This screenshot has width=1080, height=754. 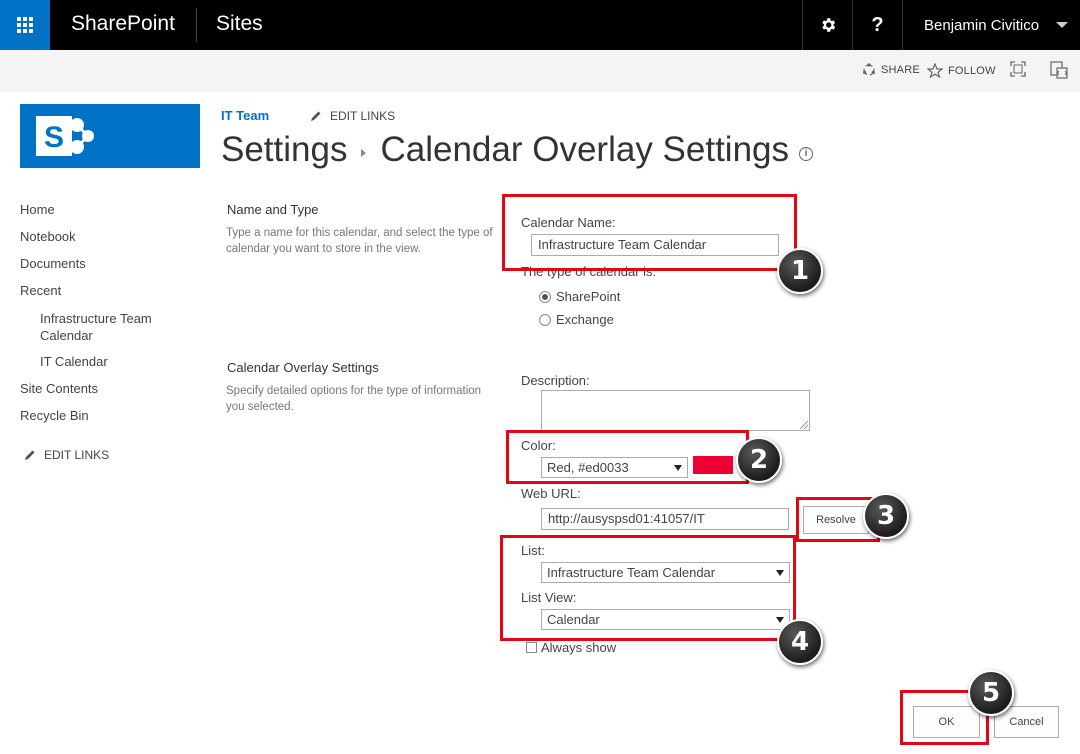 What do you see at coordinates (759, 460) in the screenshot?
I see `annotation-badge-2: 2` at bounding box center [759, 460].